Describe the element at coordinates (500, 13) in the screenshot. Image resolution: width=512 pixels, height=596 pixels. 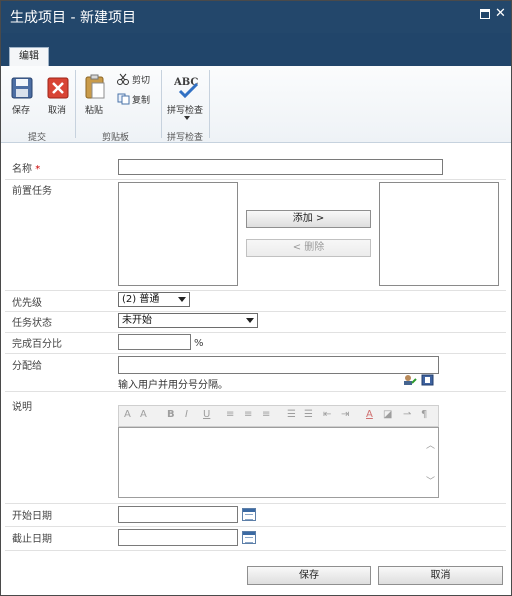
I see `close-icon: ✕` at that location.